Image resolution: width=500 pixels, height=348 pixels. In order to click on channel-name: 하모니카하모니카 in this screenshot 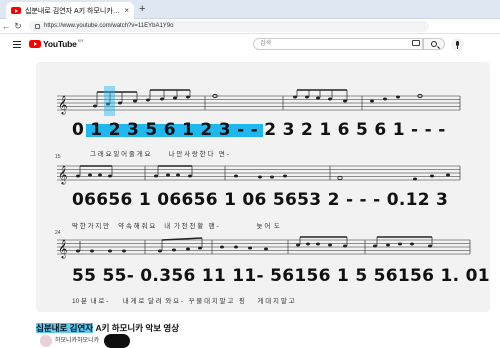, I will do `click(77, 339)`.